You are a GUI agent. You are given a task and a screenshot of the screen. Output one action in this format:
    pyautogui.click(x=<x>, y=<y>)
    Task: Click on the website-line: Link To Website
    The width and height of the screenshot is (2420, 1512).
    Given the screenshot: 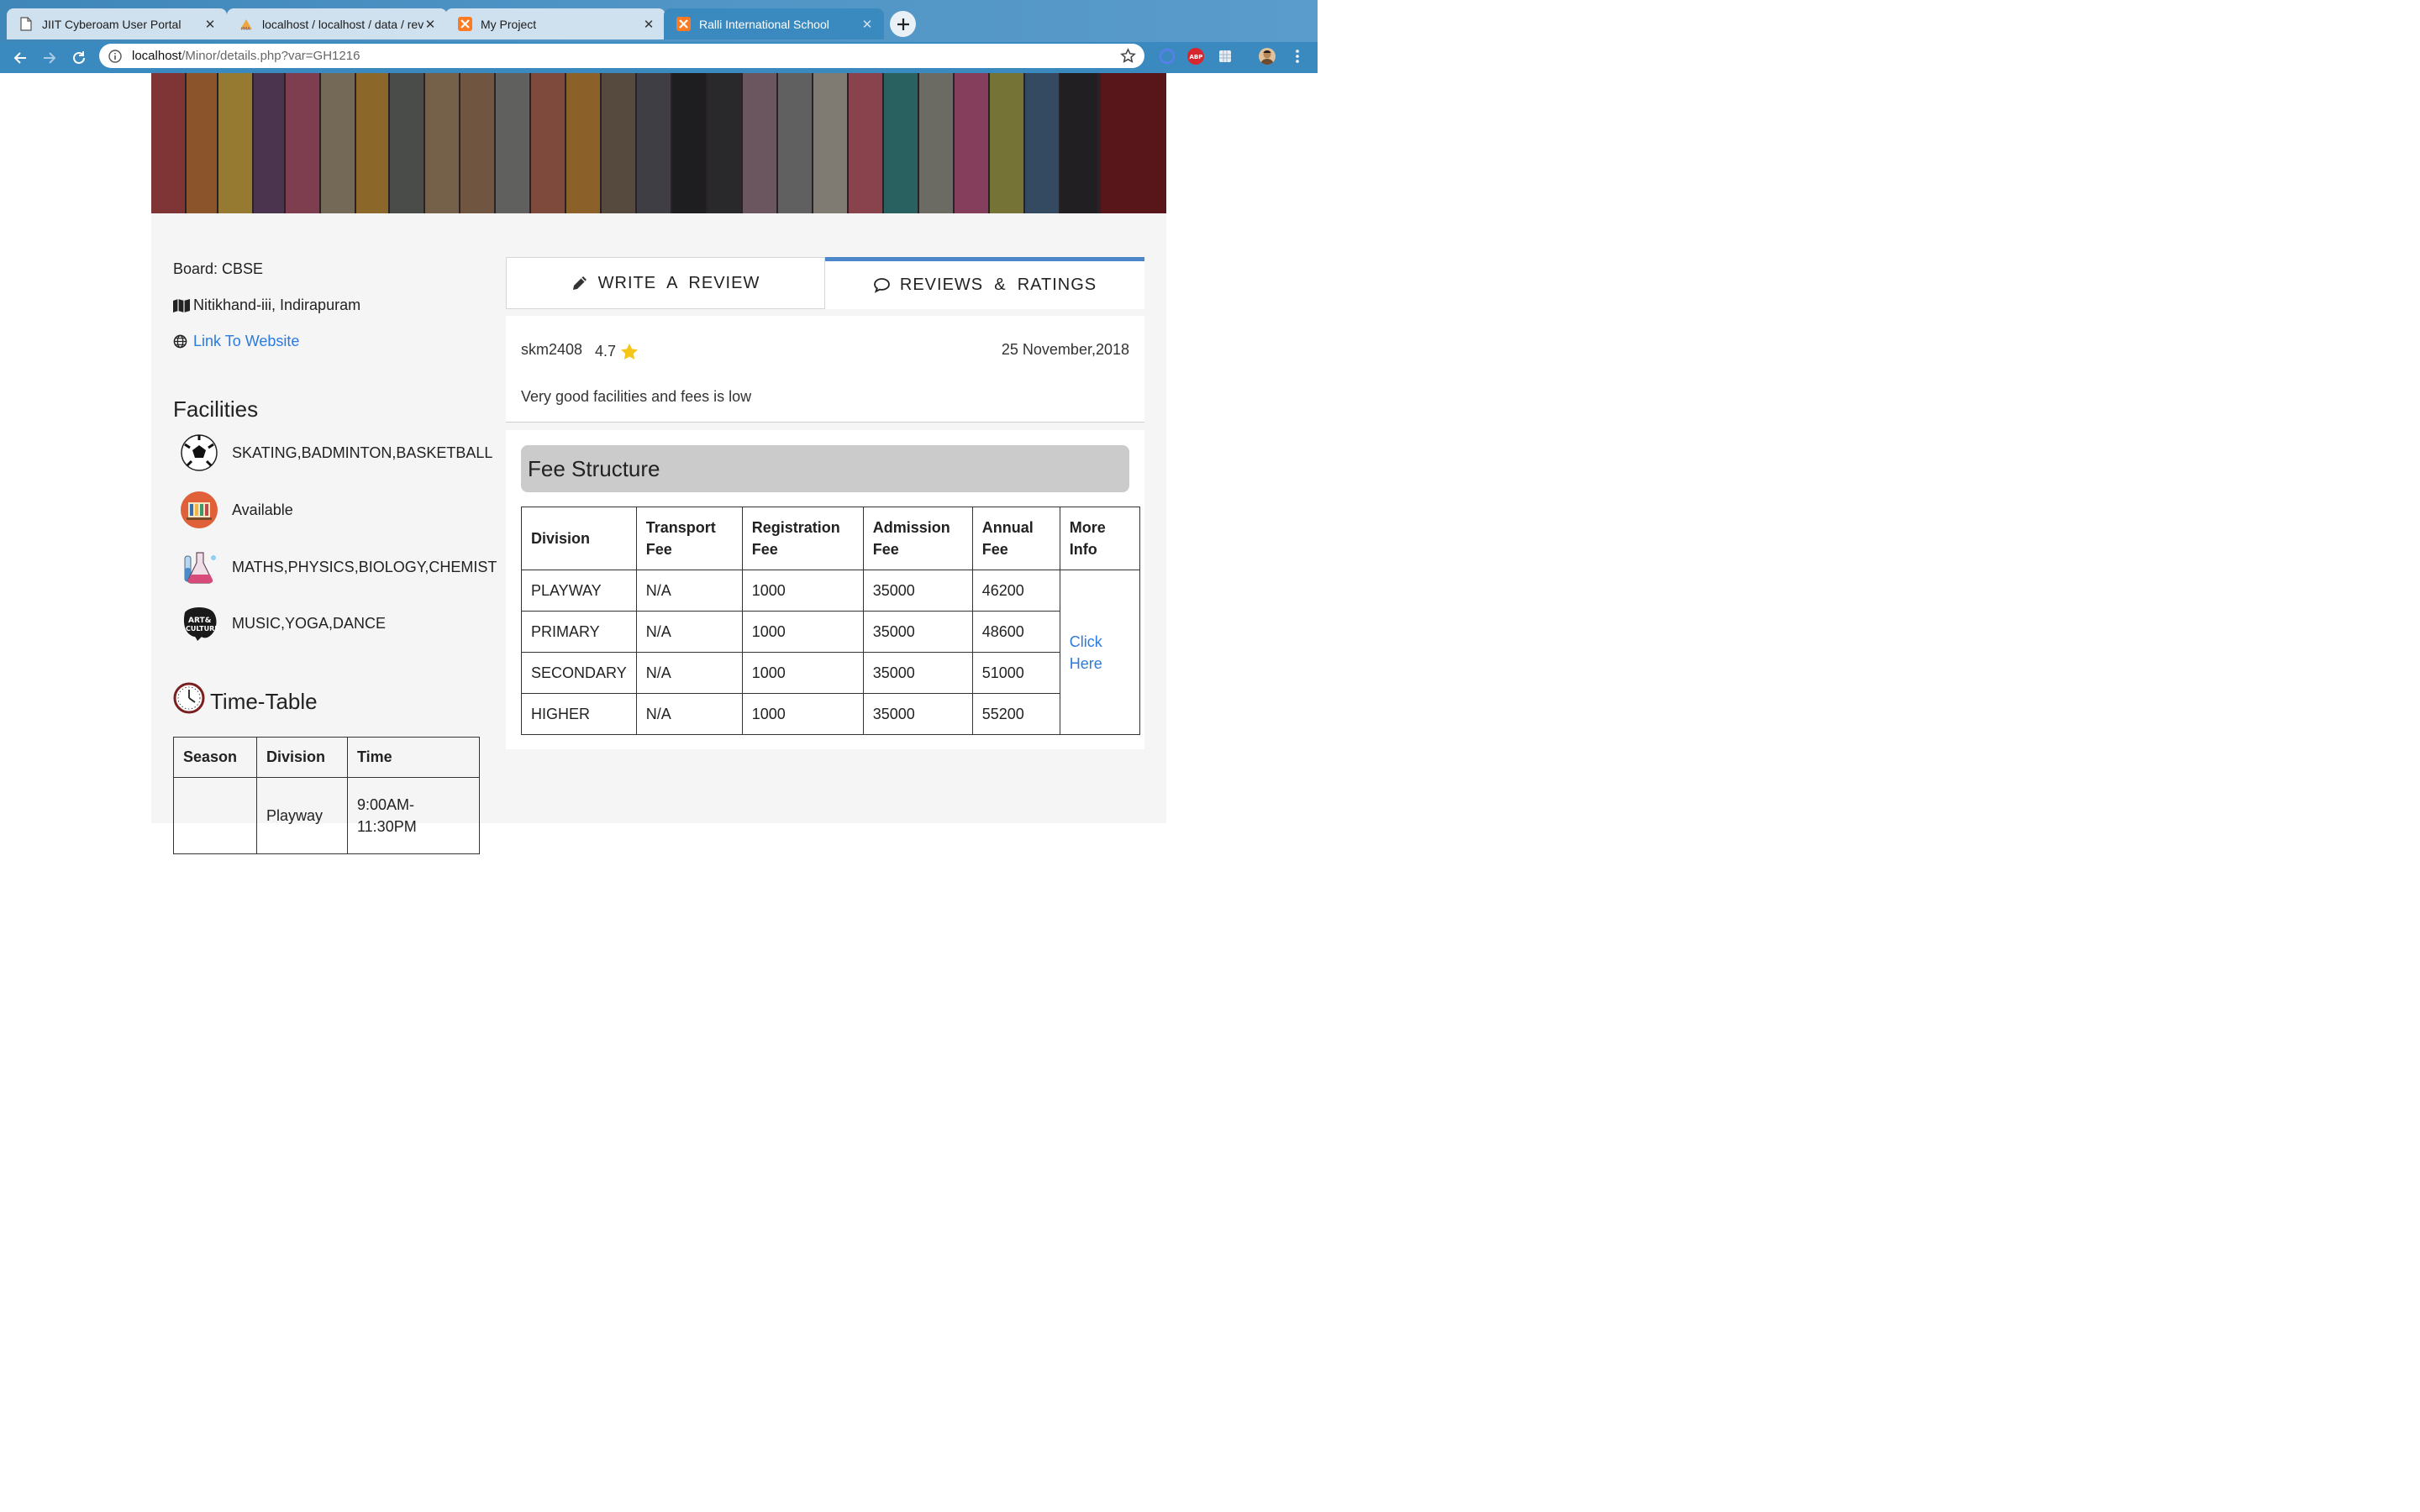 What is the action you would take?
    pyautogui.click(x=236, y=341)
    